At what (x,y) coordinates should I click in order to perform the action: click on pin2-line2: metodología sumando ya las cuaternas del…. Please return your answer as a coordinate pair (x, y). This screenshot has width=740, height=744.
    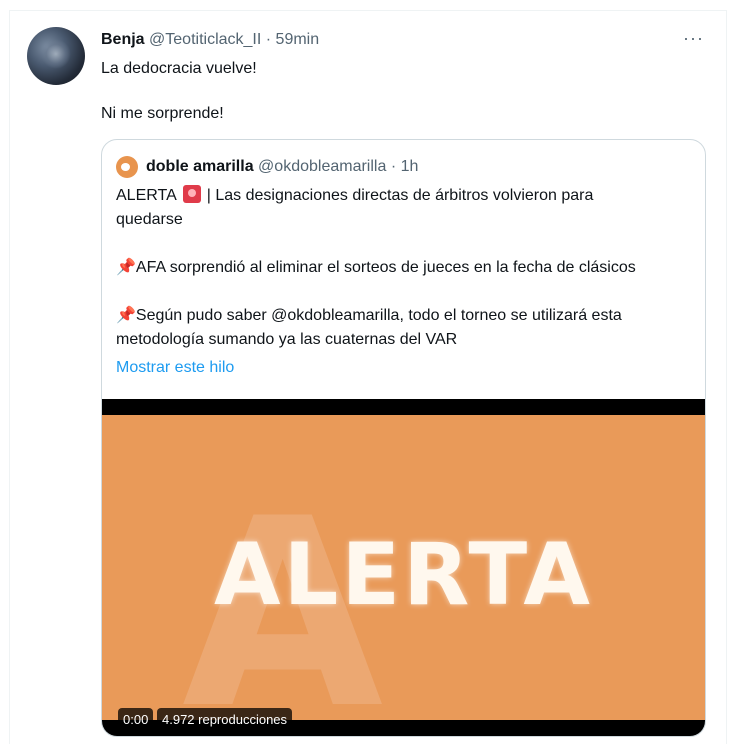
    Looking at the image, I should click on (287, 339).